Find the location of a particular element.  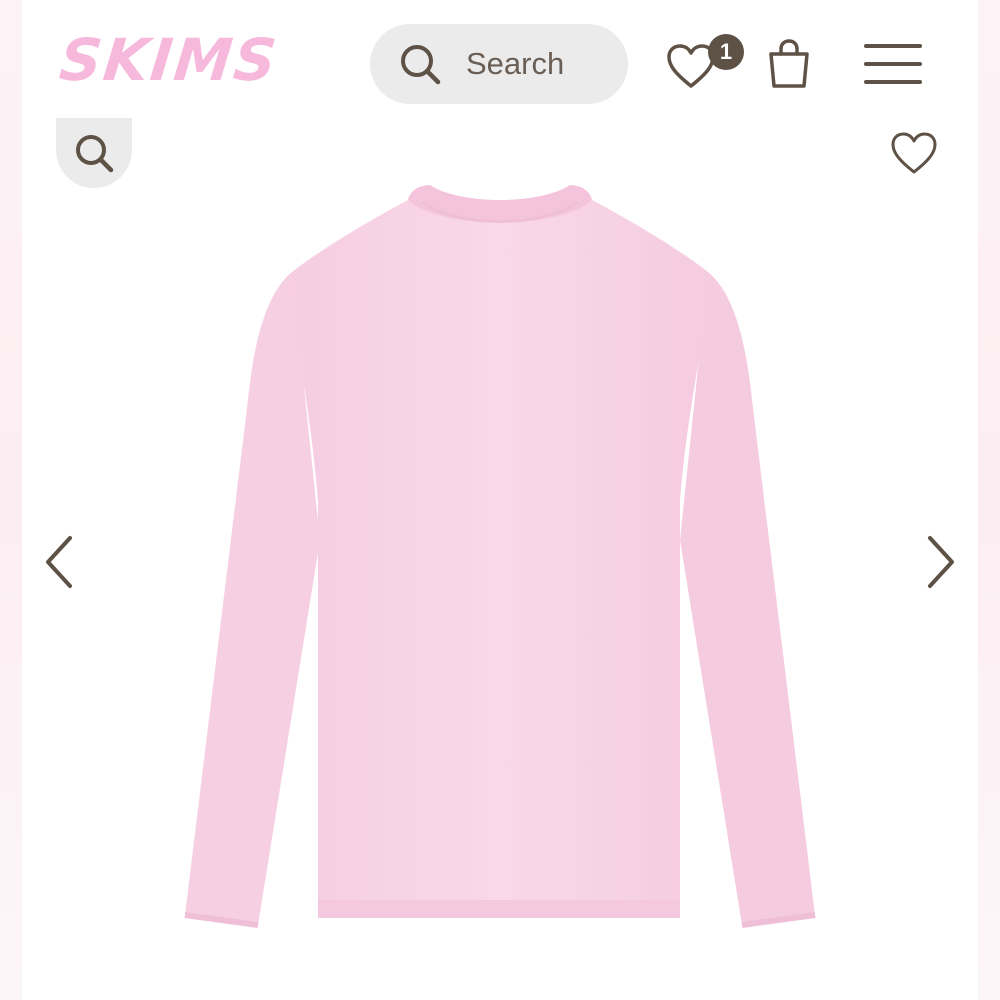

search-bar: Search is located at coordinates (499, 64).